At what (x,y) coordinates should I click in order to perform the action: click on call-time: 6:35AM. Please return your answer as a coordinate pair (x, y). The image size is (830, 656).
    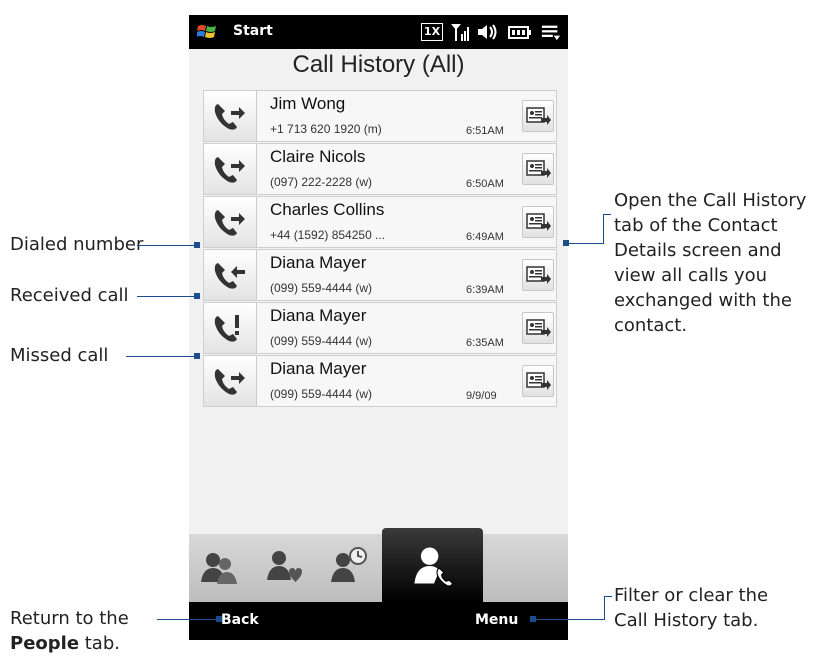
    Looking at the image, I should click on (485, 343).